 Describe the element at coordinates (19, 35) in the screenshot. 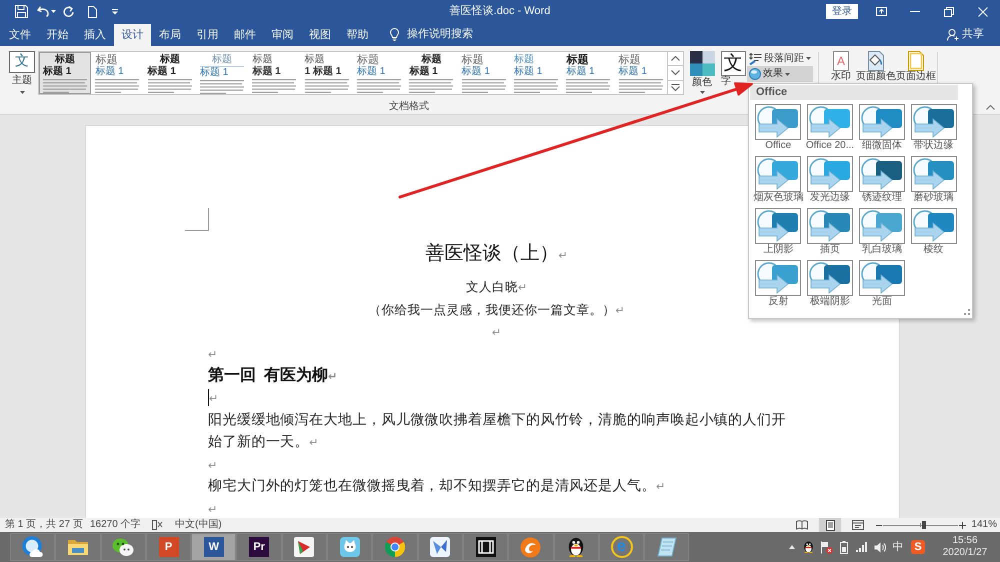

I see `ribbon-tab: 文件` at that location.